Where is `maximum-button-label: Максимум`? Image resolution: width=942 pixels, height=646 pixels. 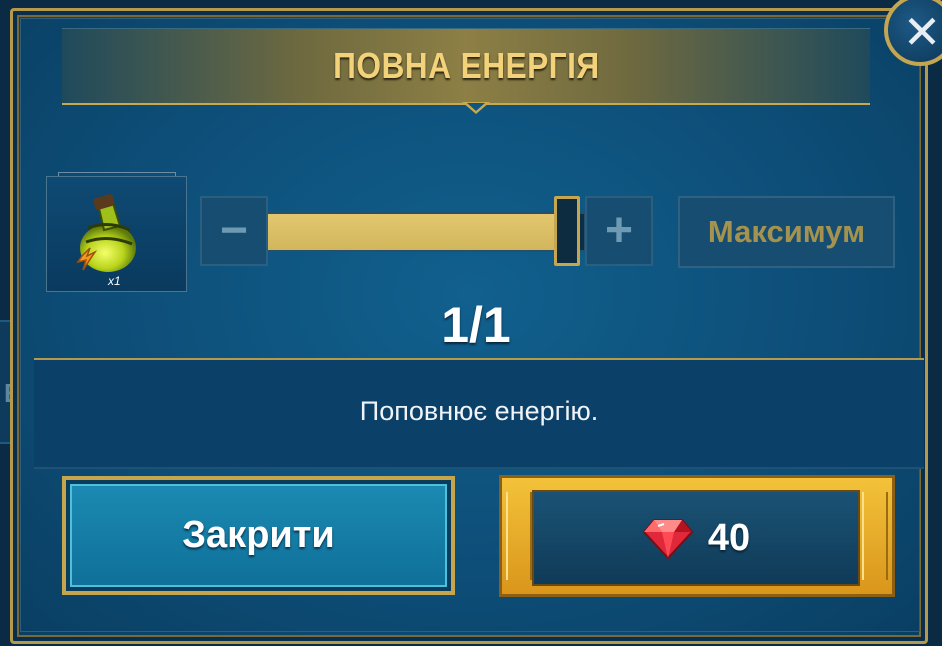
maximum-button-label: Максимум is located at coordinates (786, 231).